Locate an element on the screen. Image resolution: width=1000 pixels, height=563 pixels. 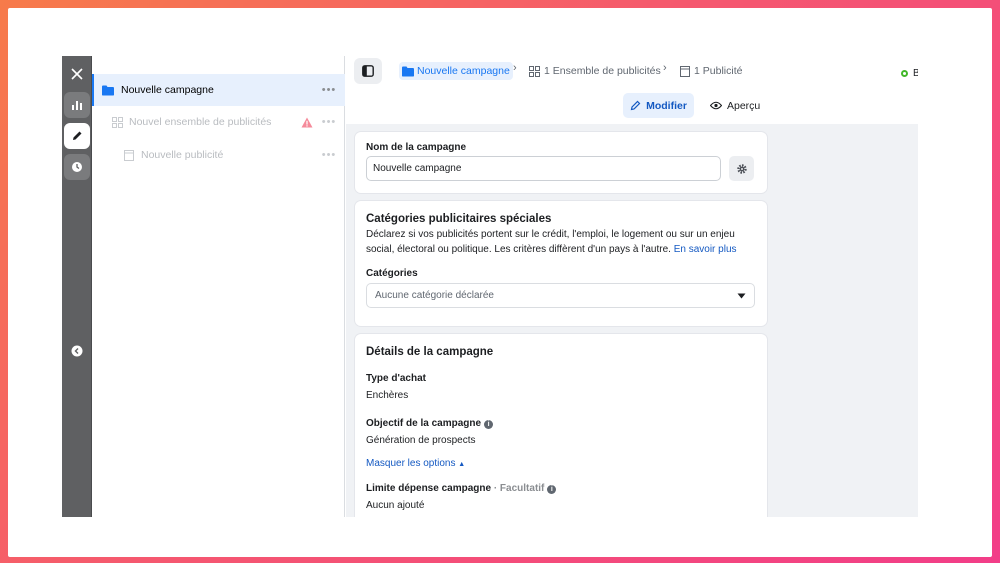
edit-button: Modifier is located at coordinates (658, 105).